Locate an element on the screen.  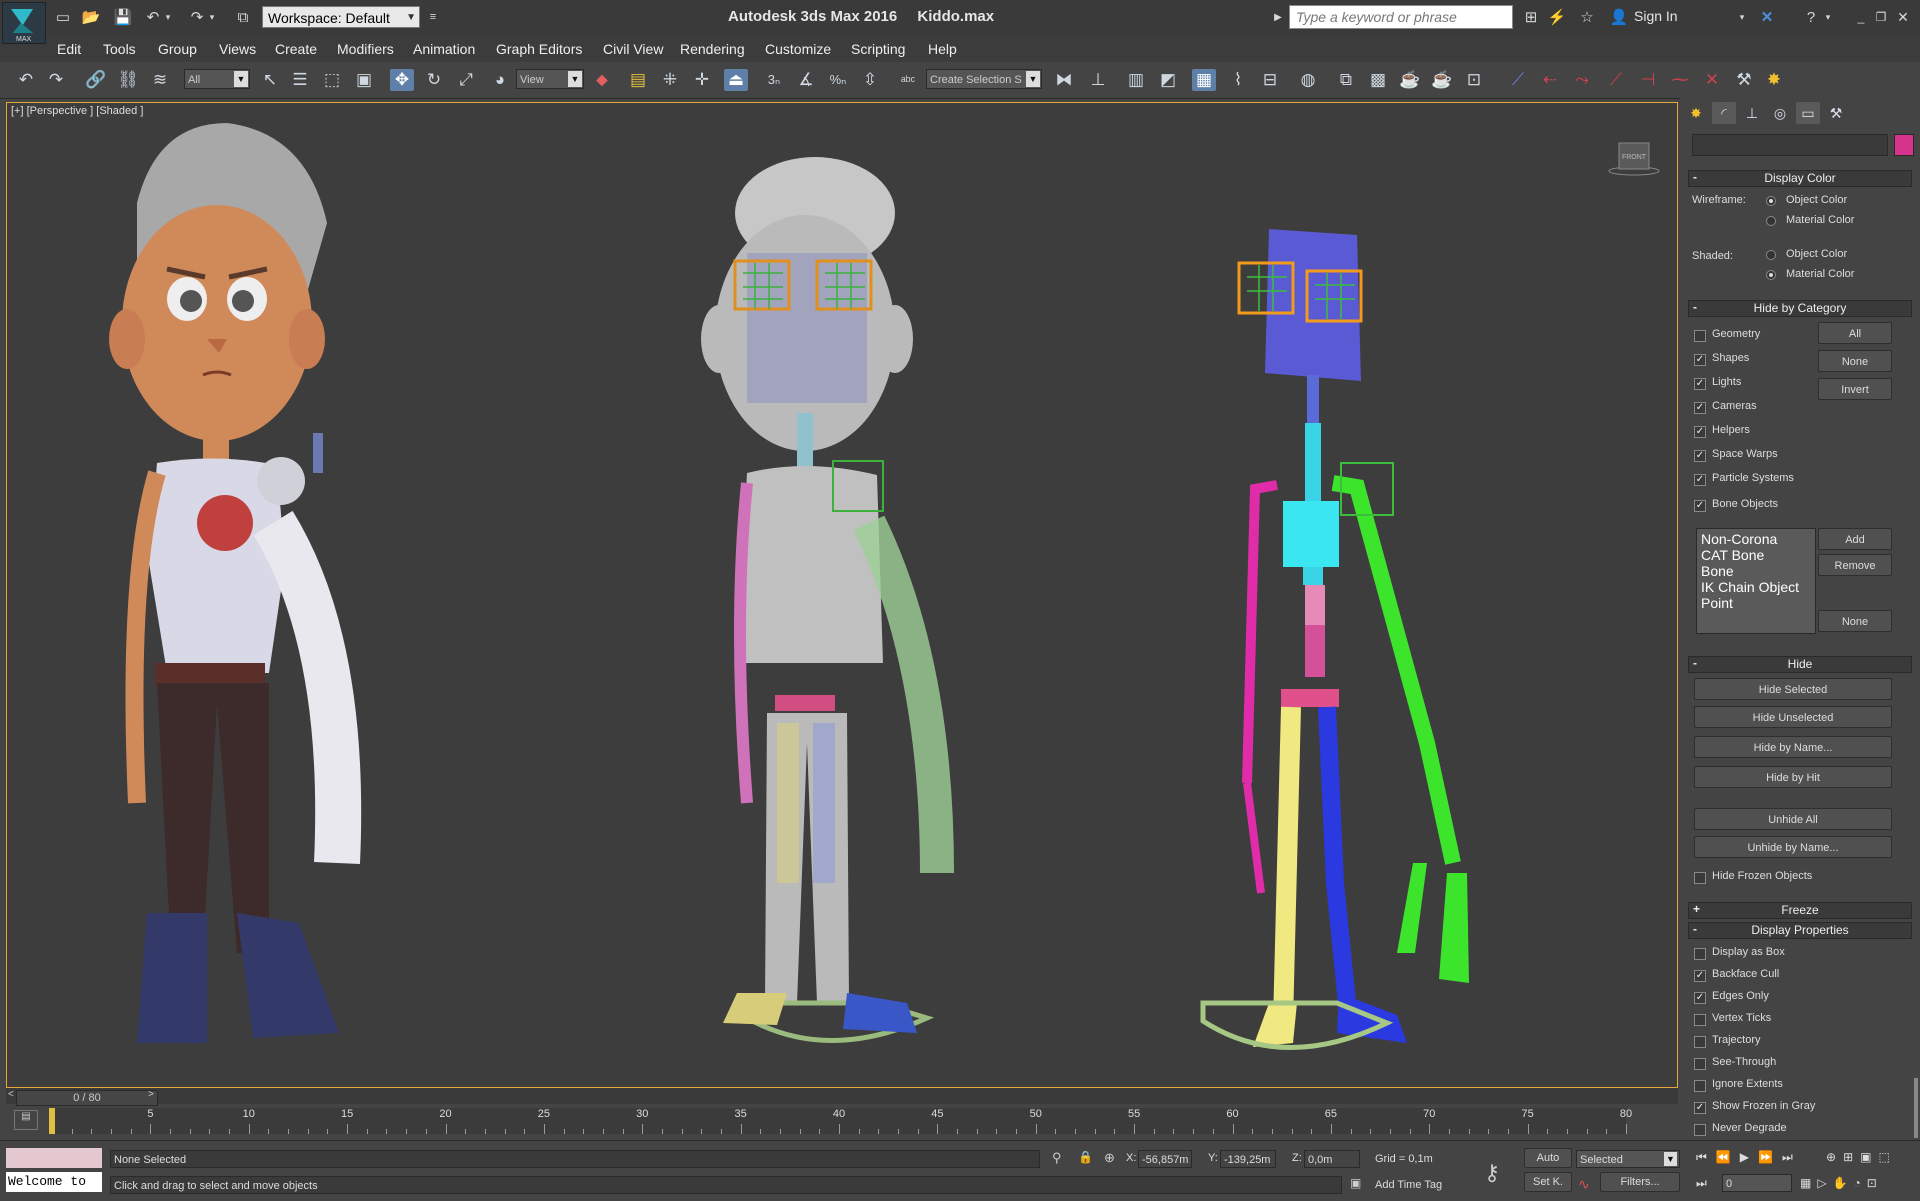
time-slider-handle: 0 / 80 is located at coordinates (87, 1098).